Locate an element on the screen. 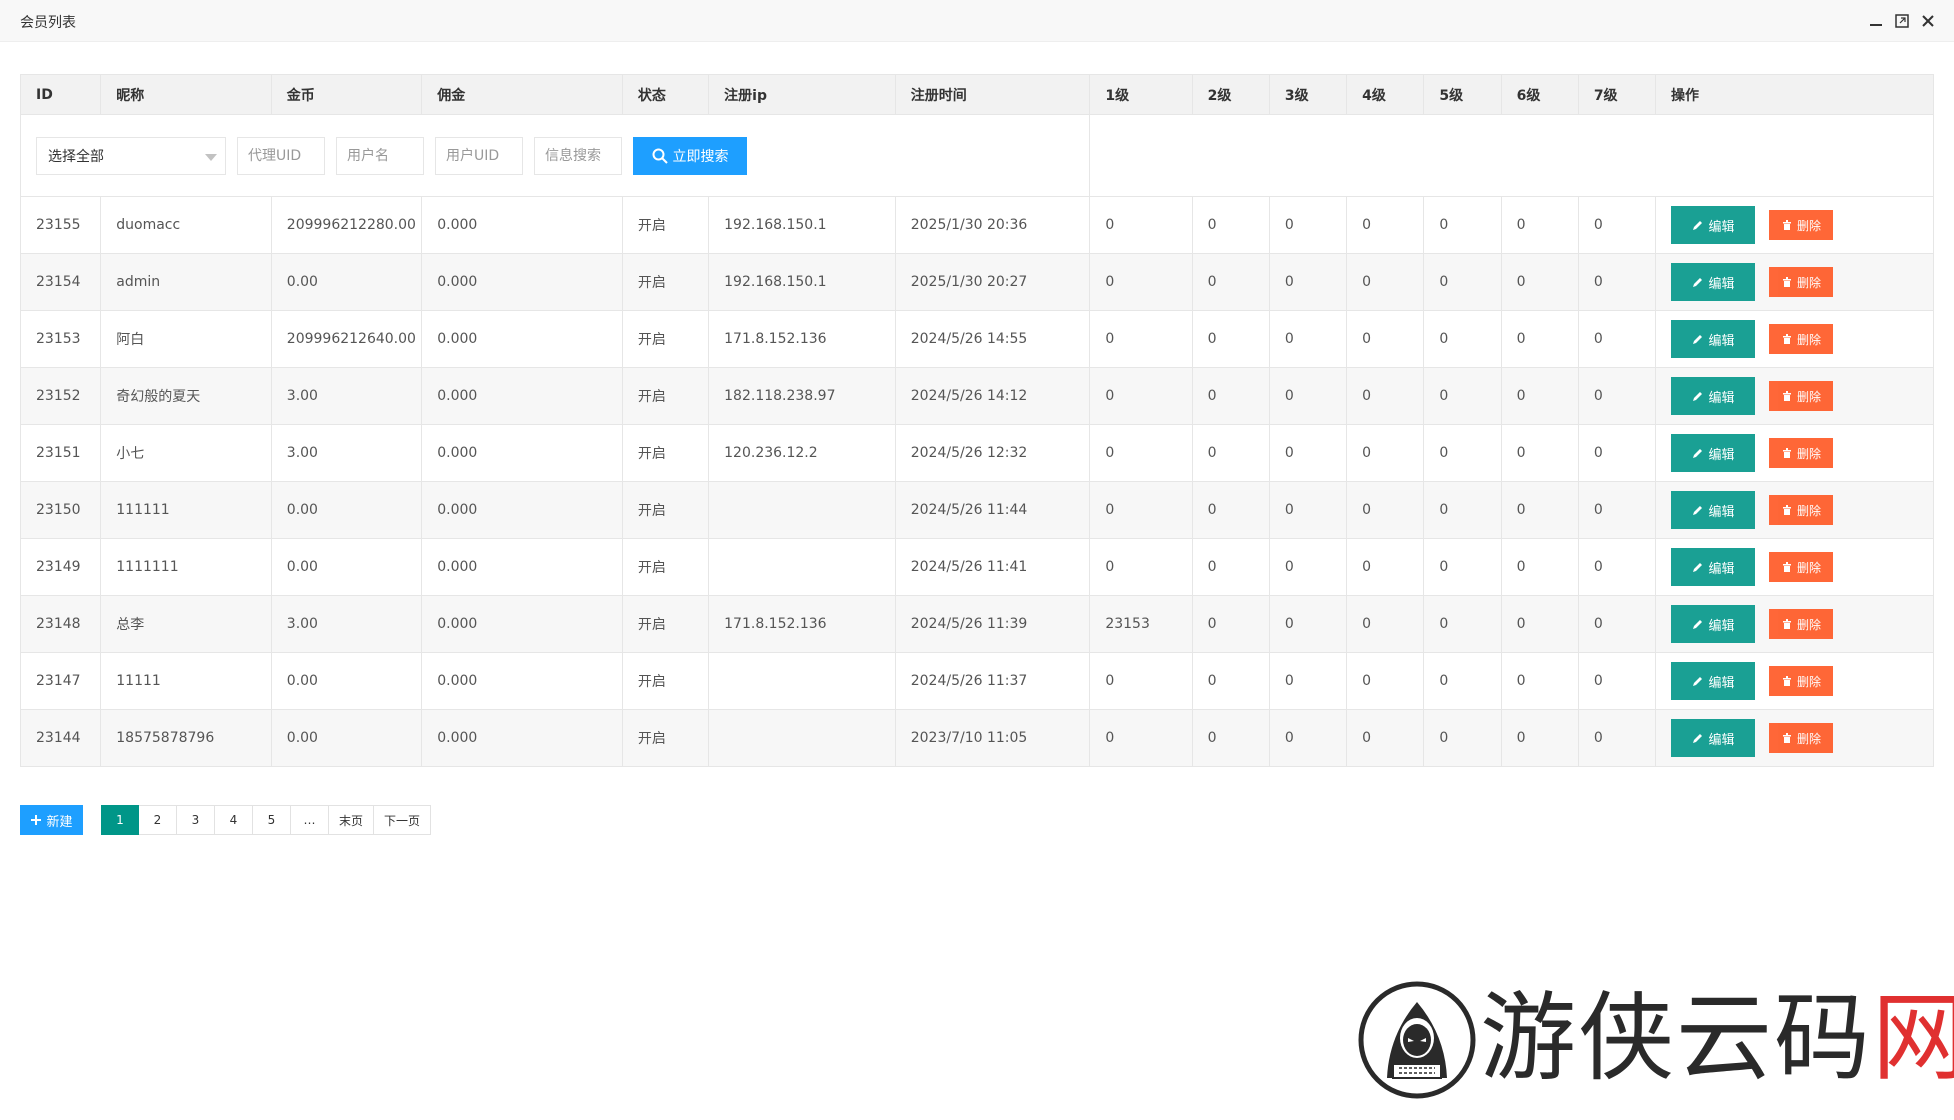  table-header-row: ID 昵称 金币 佣金 状态 注册ip 注册时间 1级 2级 3级 4级 5级 6级 7级 操作 is located at coordinates (976, 94).